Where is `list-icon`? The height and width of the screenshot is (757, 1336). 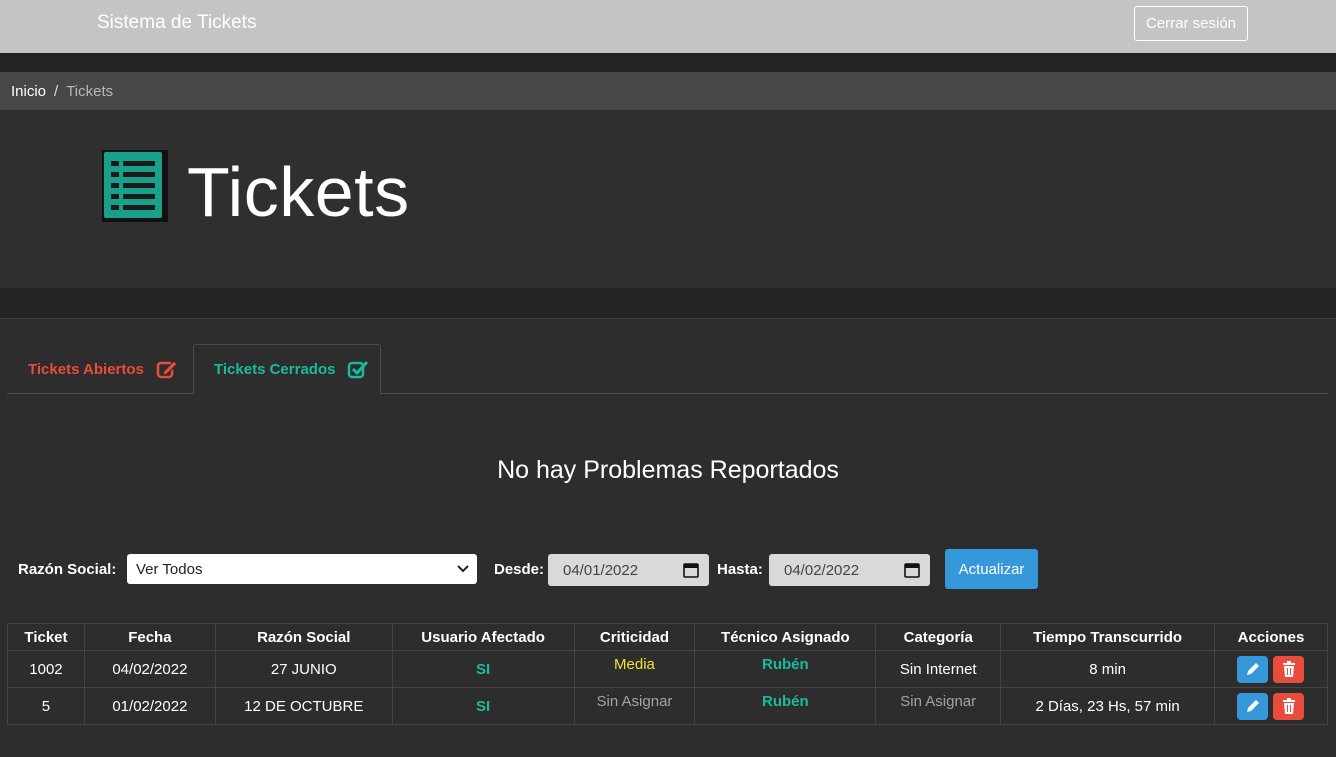
list-icon is located at coordinates (135, 186).